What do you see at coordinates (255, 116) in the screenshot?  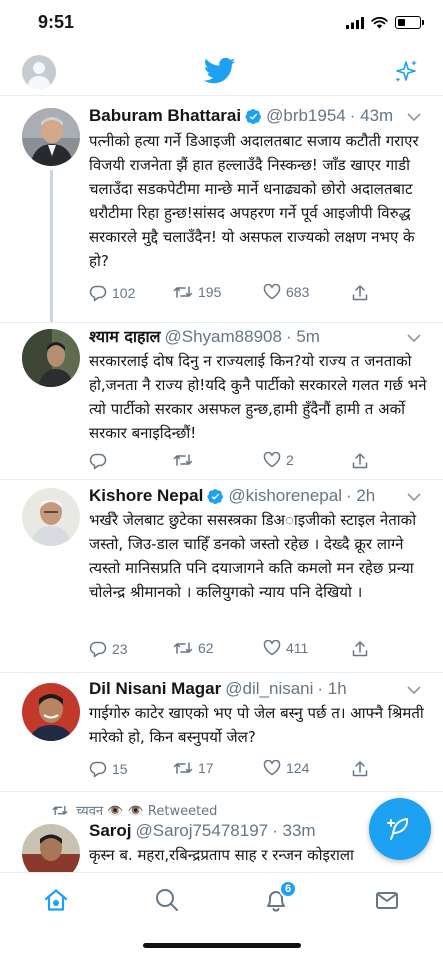 I see `tweet-header: Baburam Bhattarai @brb1954 · 43m` at bounding box center [255, 116].